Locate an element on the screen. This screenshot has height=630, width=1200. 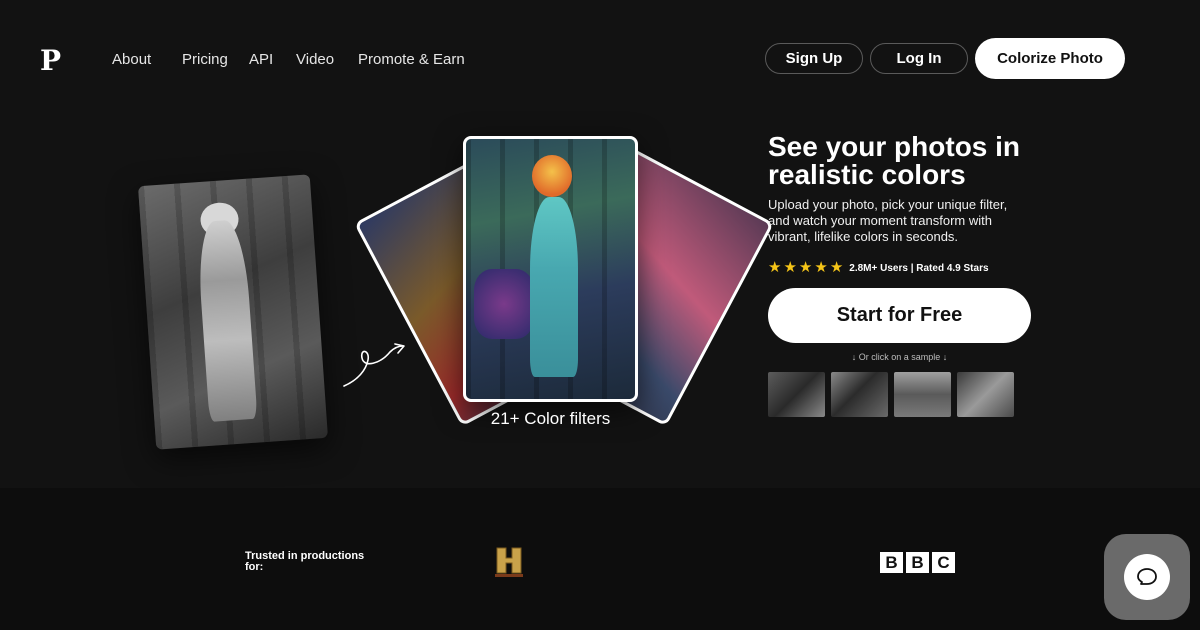
site-logo: P is located at coordinates (50, 60).